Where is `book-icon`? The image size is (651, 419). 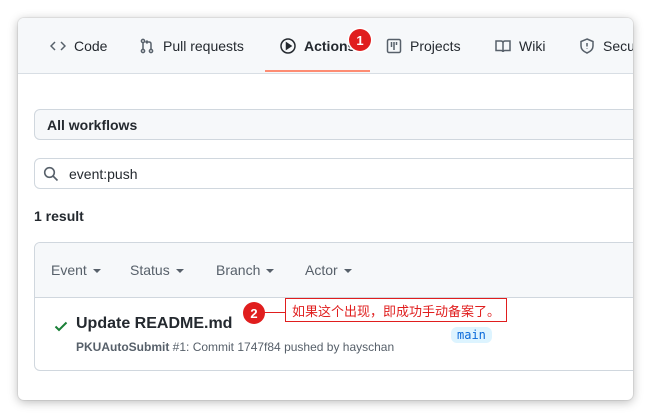 book-icon is located at coordinates (503, 45).